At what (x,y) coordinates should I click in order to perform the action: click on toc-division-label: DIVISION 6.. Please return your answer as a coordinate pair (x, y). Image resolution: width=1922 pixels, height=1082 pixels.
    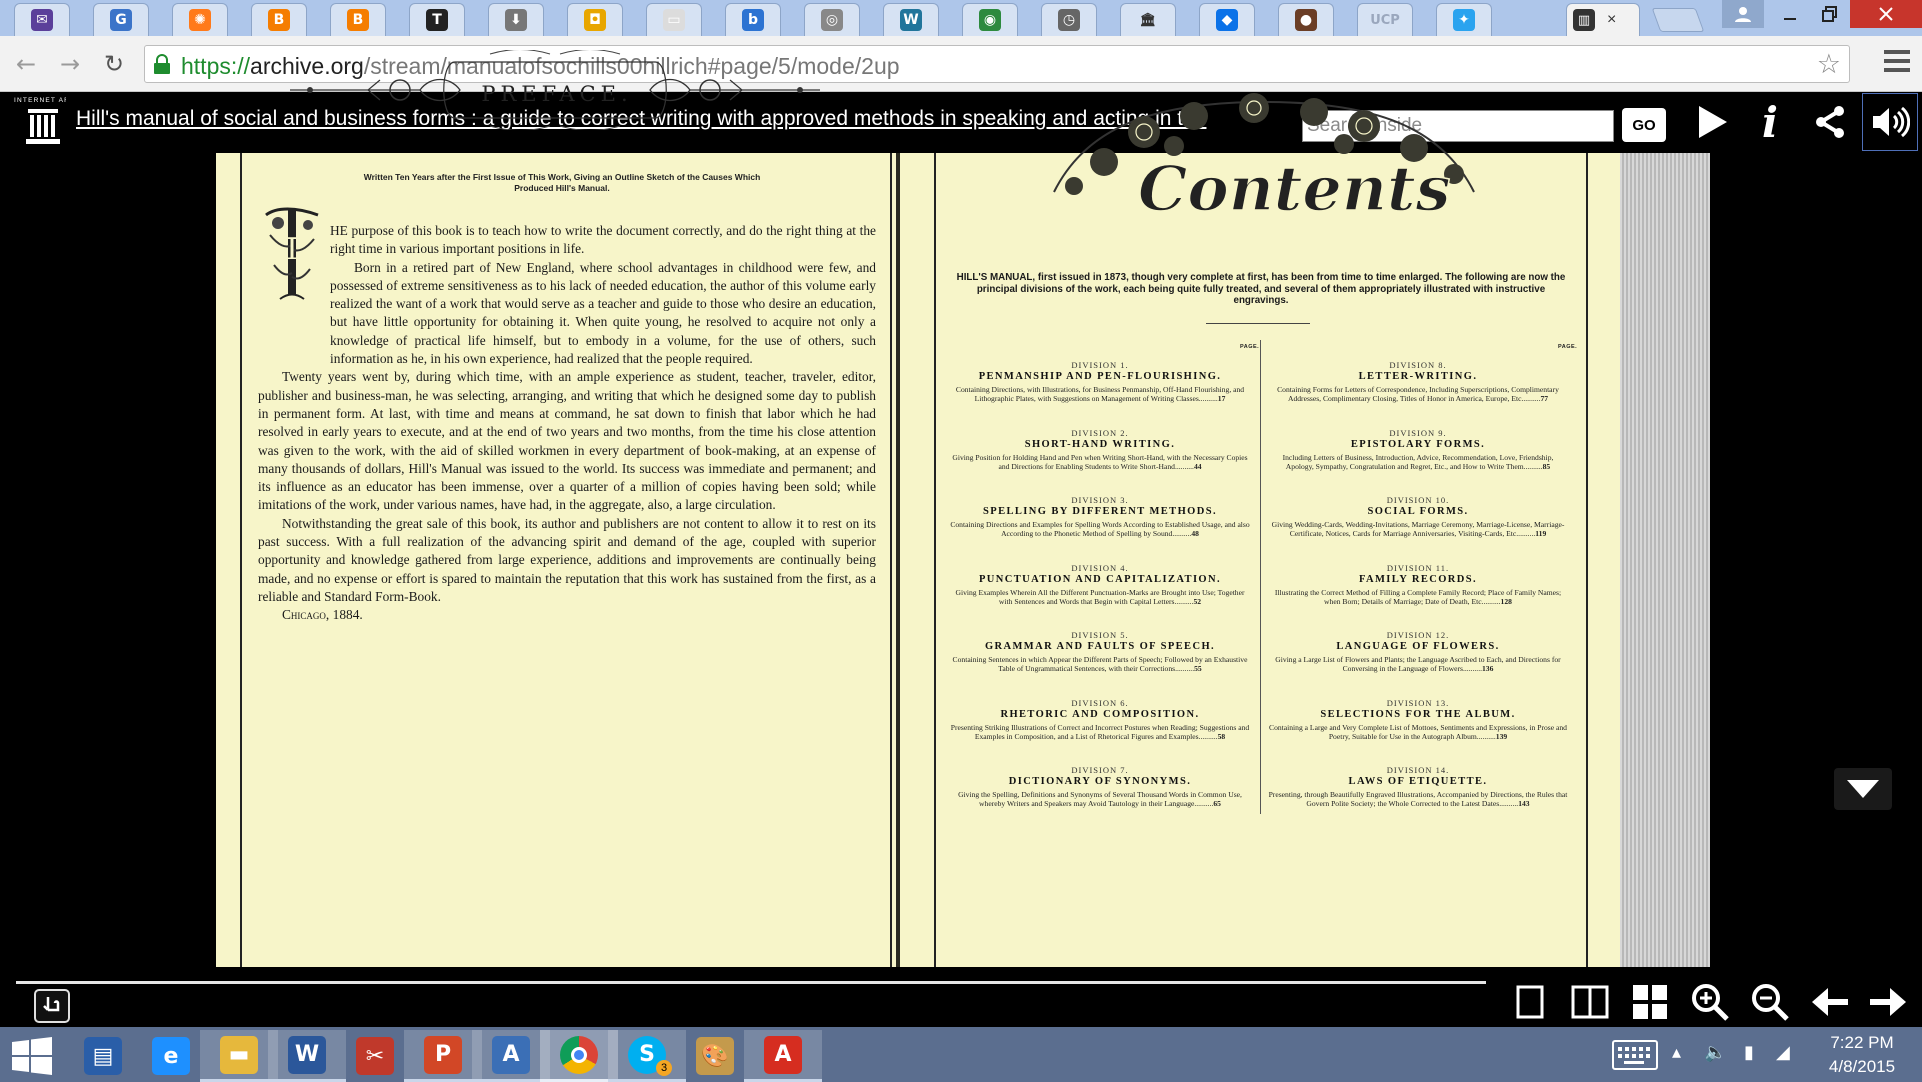
    Looking at the image, I should click on (1100, 702).